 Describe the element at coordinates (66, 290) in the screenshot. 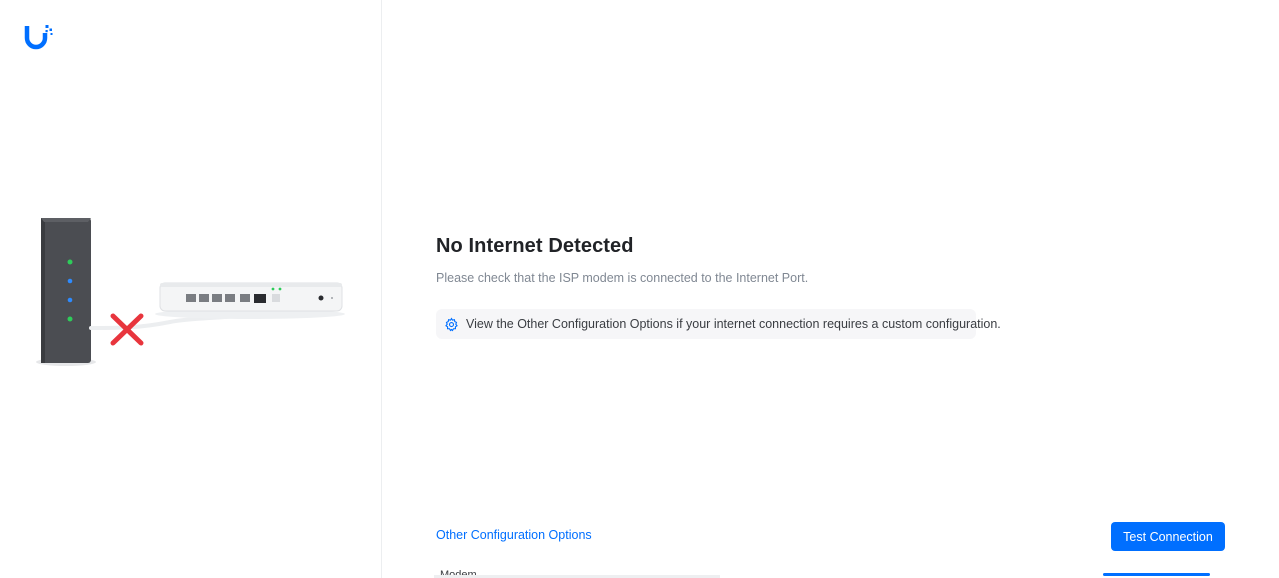

I see `modem-icon` at that location.